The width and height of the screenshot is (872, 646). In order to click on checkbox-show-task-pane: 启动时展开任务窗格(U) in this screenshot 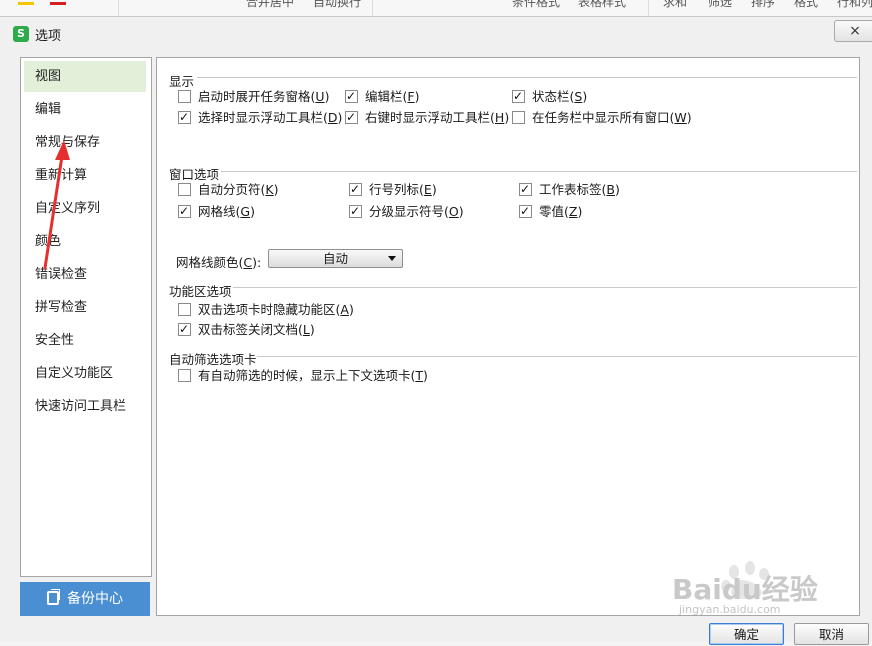, I will do `click(253, 97)`.